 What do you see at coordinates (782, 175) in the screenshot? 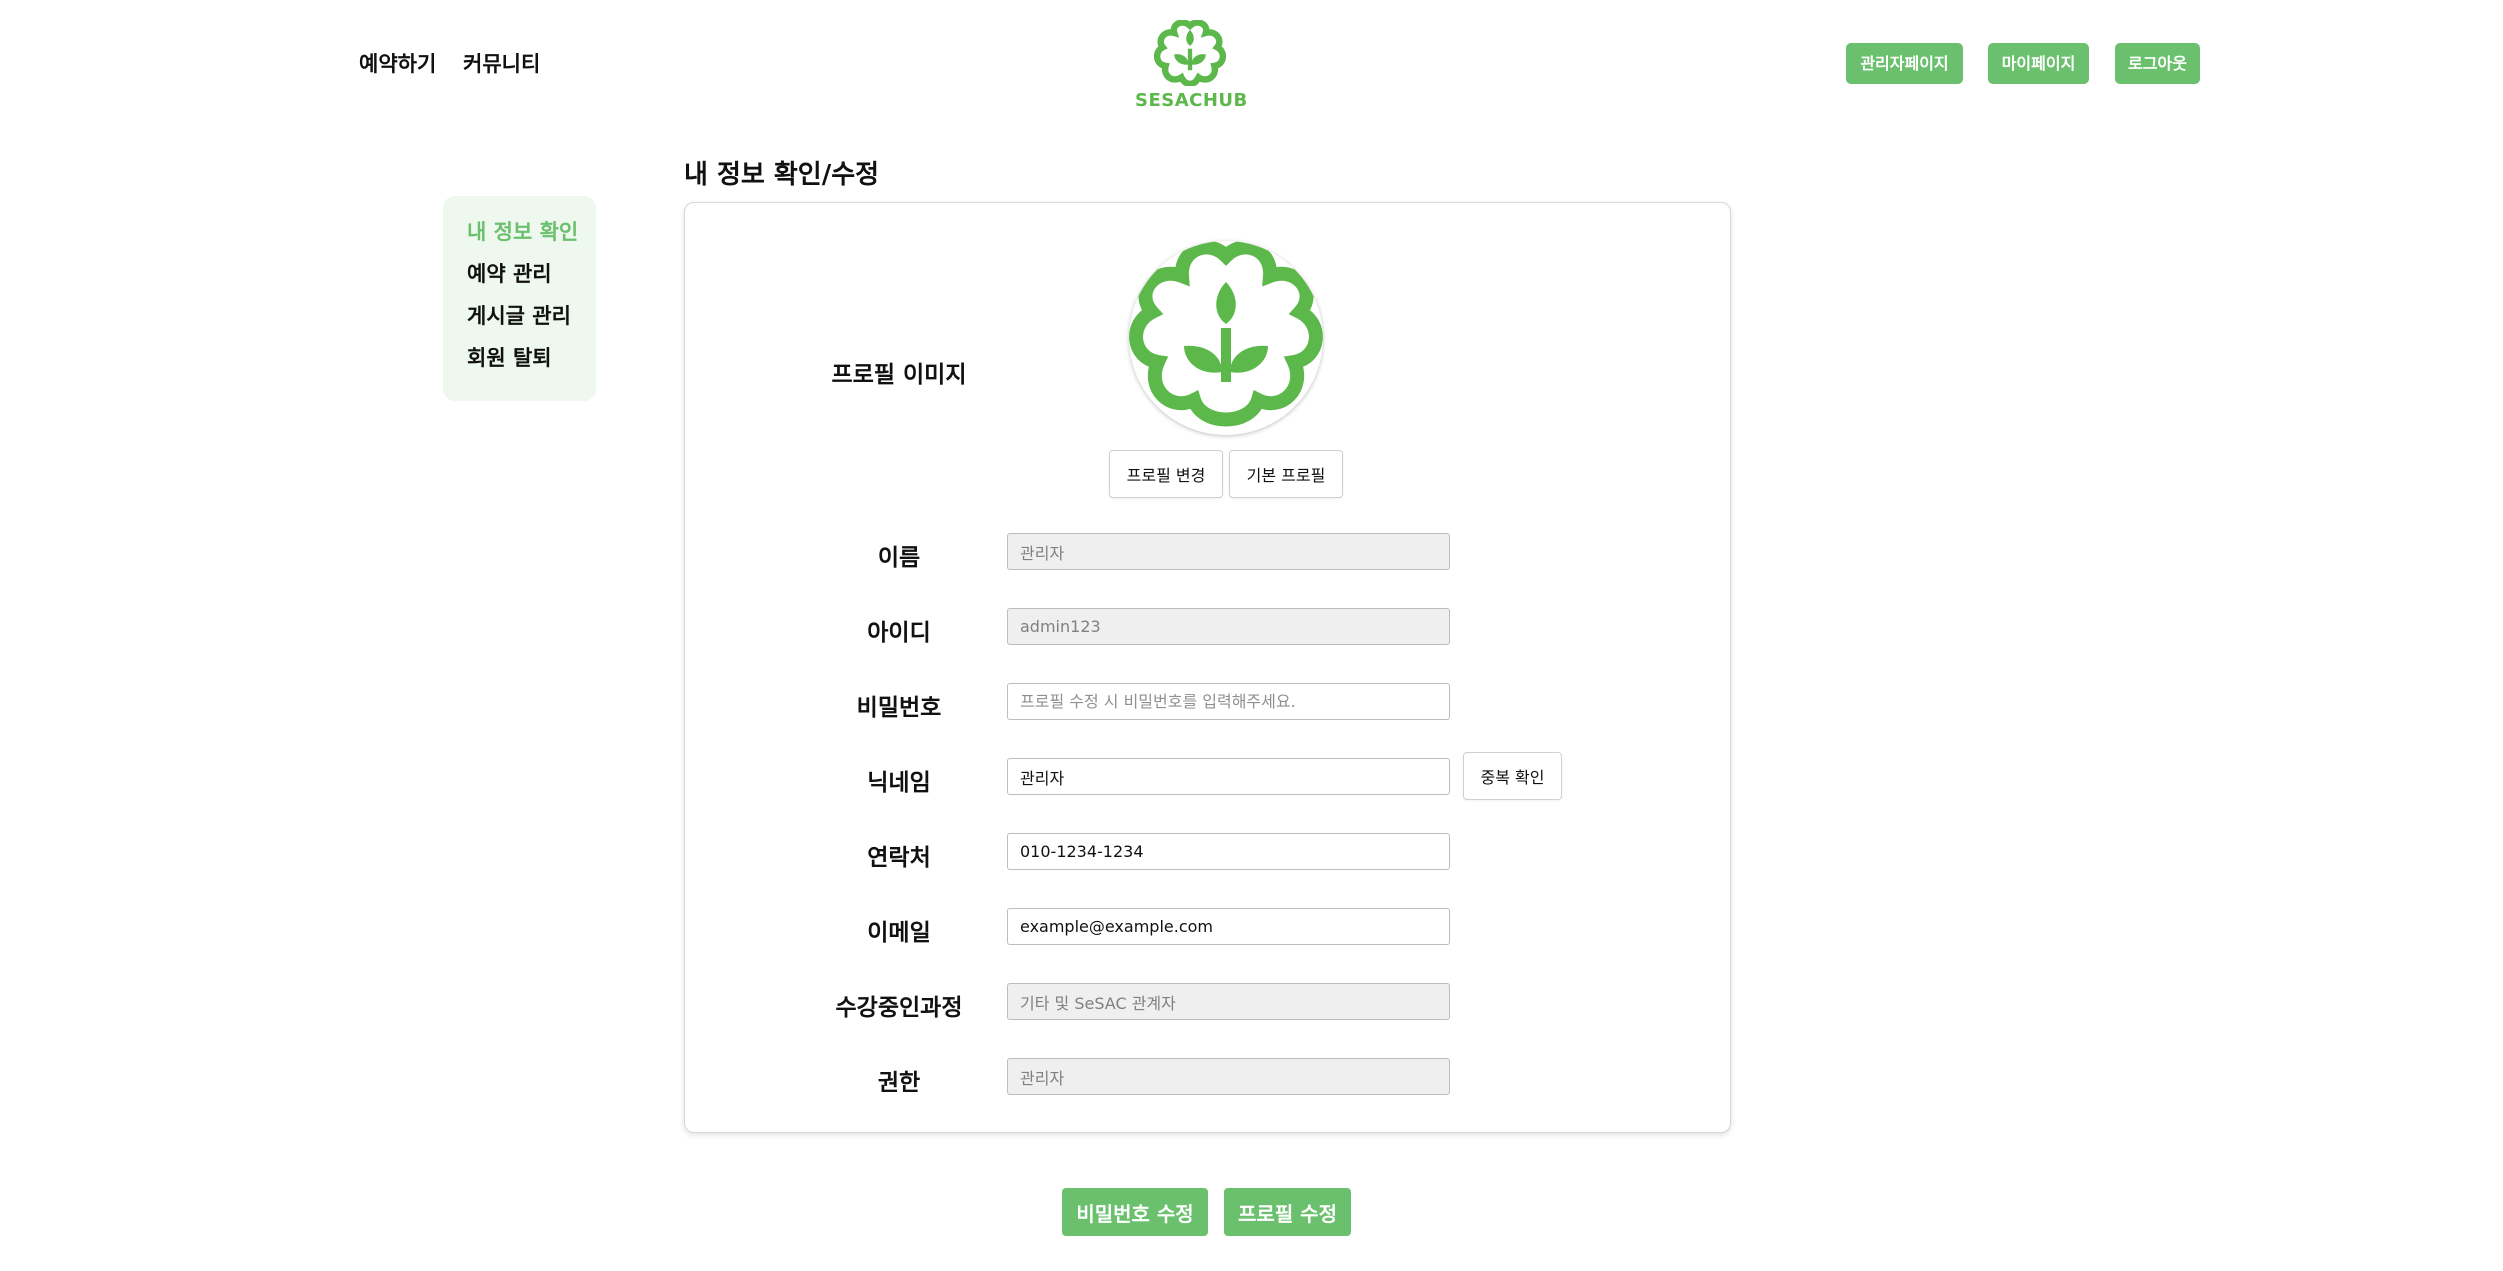
I see `page-title: 내 정보 확인/수정` at bounding box center [782, 175].